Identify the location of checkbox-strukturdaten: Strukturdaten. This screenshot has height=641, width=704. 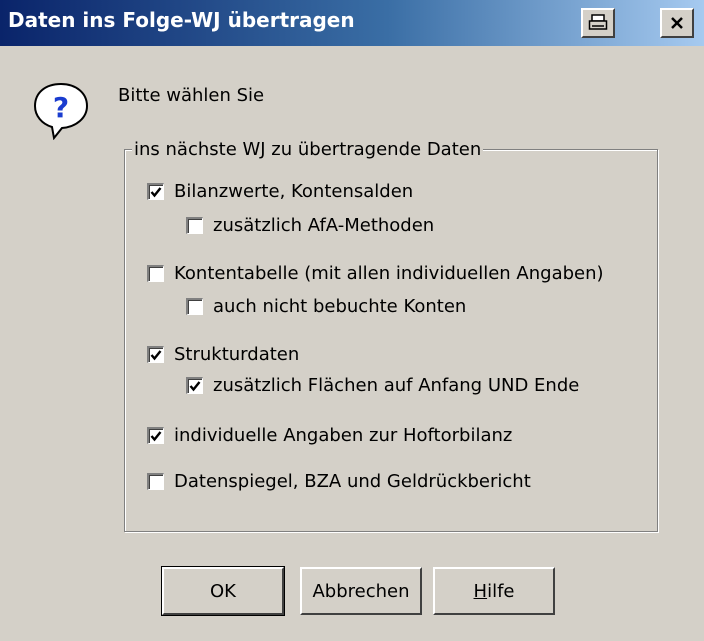
(223, 354).